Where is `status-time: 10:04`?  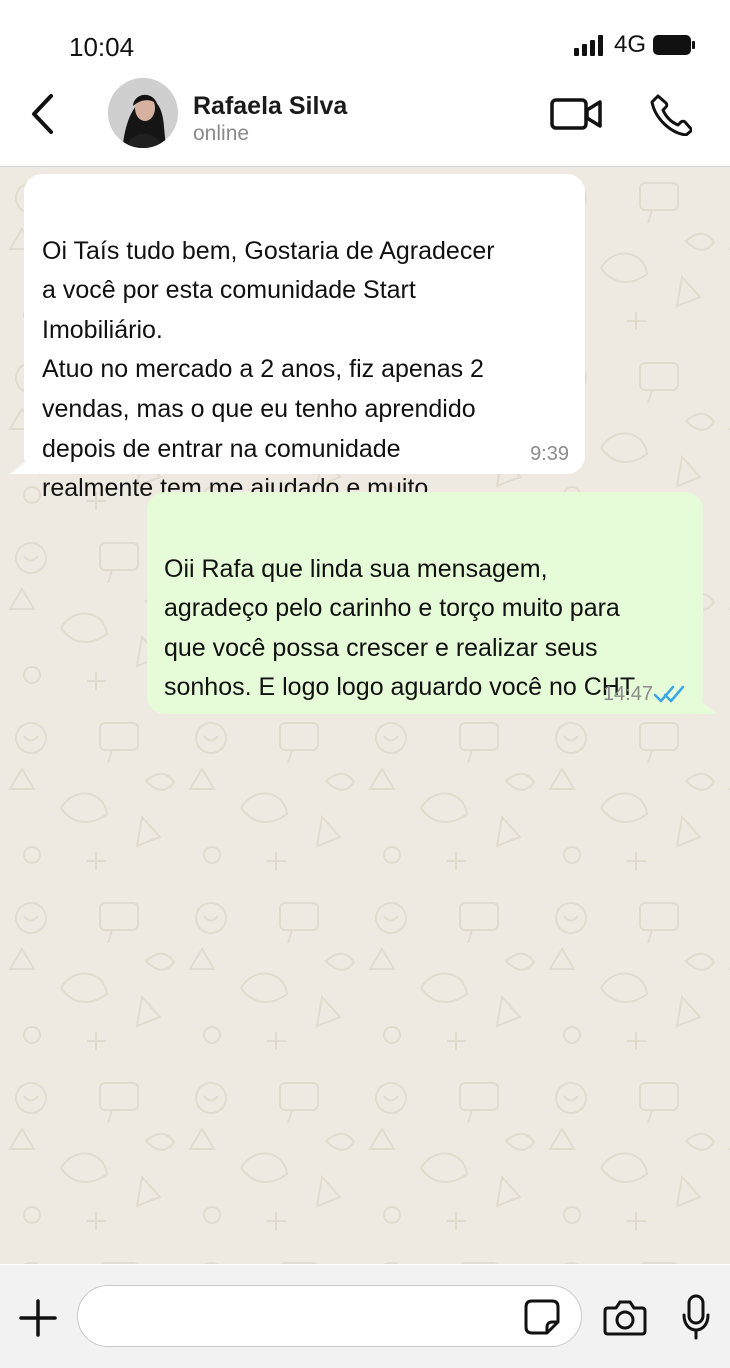 status-time: 10:04 is located at coordinates (102, 47).